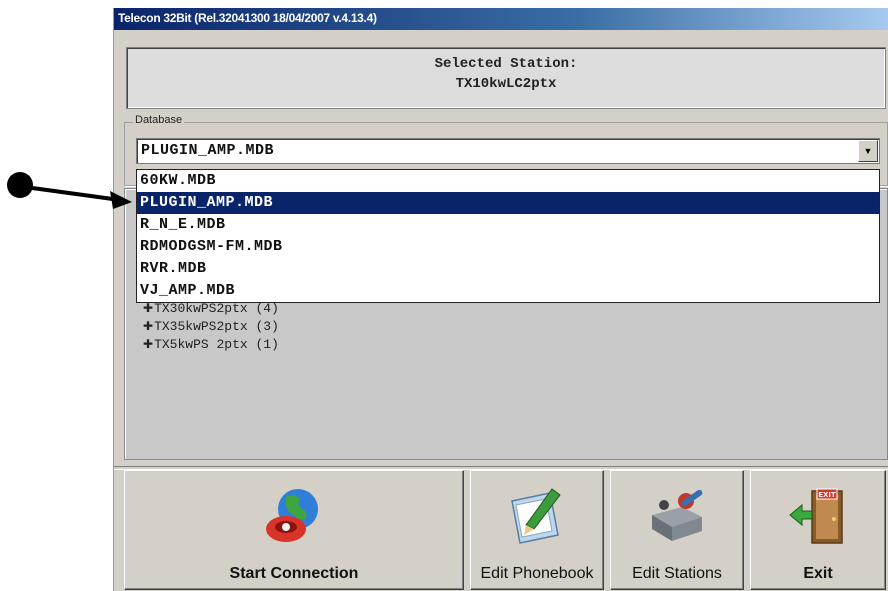 The image size is (888, 591). I want to click on selected-station-name: TX10kwLC2ptx, so click(506, 84).